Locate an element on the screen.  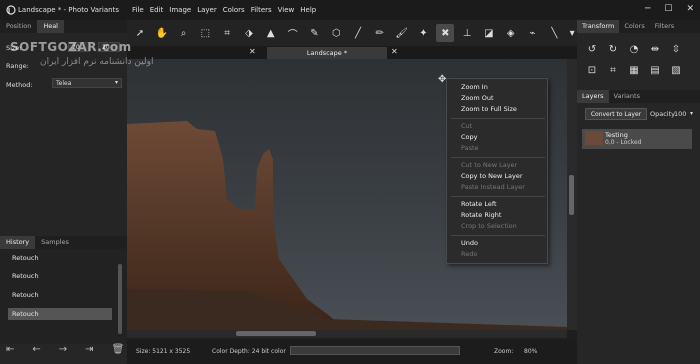
tab-transform: Transform is located at coordinates (598, 26).